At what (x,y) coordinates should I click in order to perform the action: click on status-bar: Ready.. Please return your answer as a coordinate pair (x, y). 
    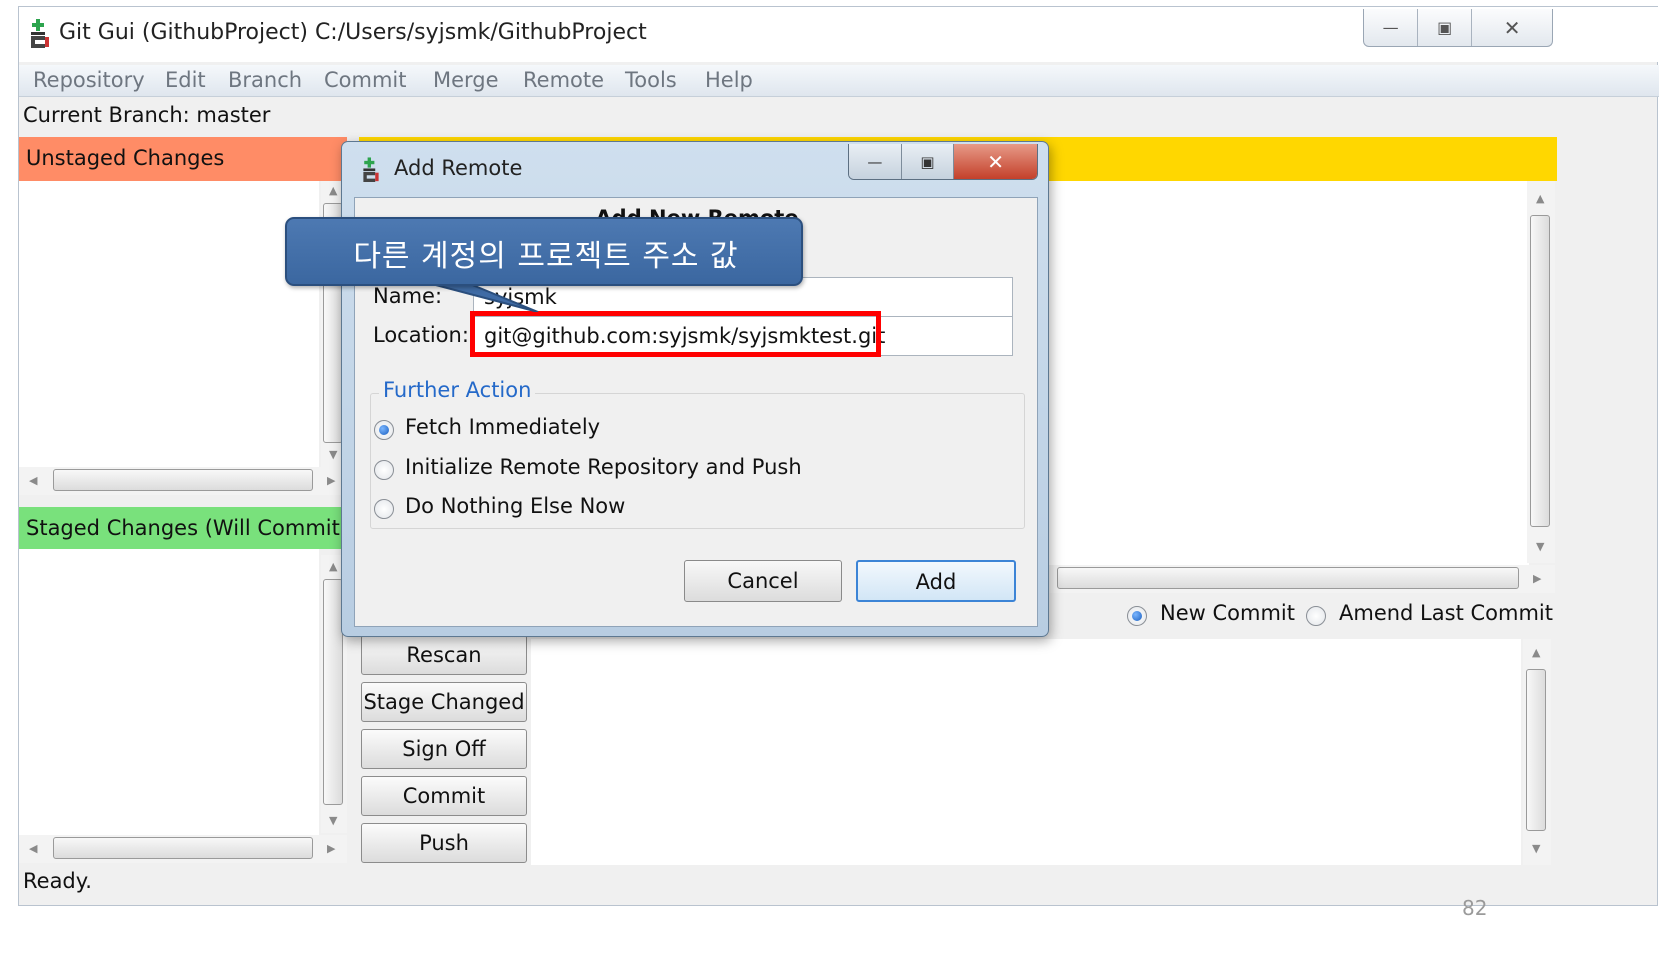
    Looking at the image, I should click on (57, 881).